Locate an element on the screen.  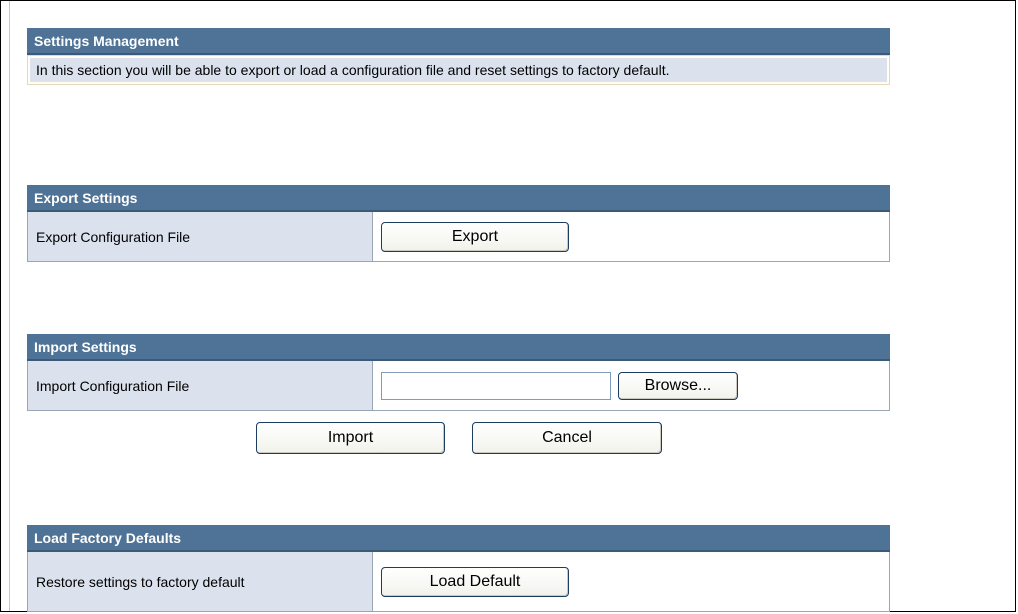
left-divider is located at coordinates (9, 306).